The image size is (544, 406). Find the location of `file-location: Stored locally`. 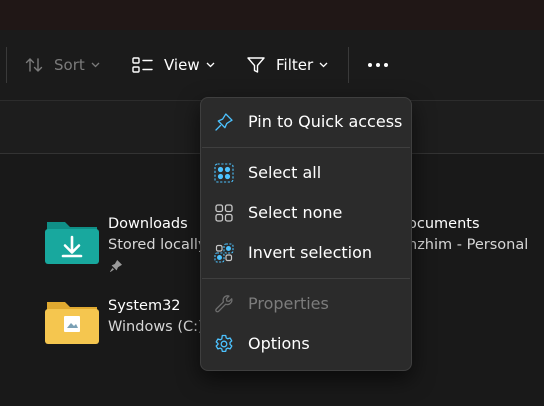

file-location: Stored locally is located at coordinates (157, 245).